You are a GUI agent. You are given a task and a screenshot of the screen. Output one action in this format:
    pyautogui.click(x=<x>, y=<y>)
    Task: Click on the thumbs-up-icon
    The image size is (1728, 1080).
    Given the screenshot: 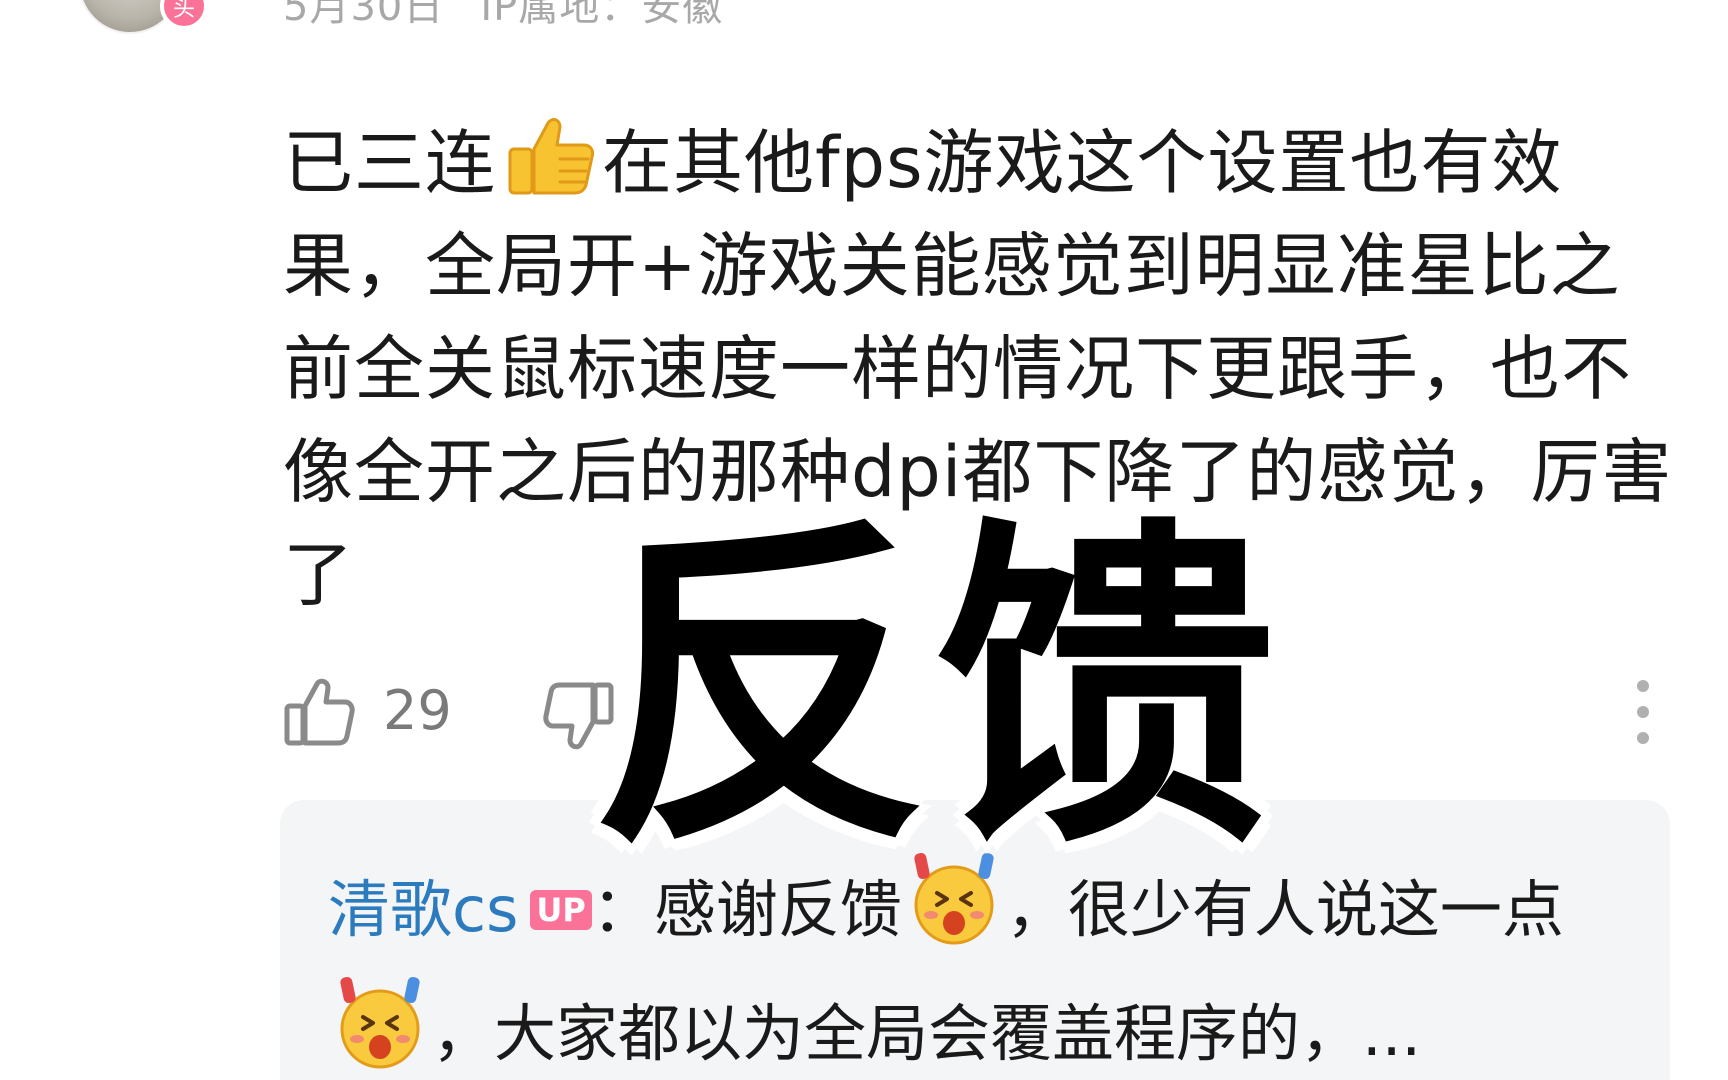 What is the action you would take?
    pyautogui.click(x=319, y=712)
    